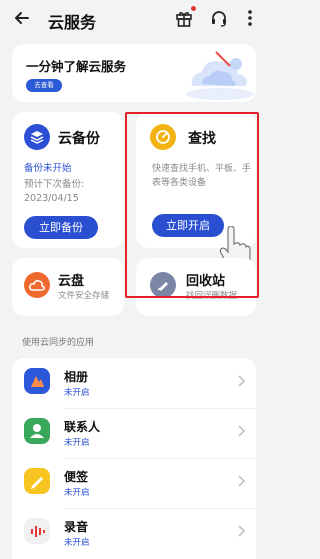 This screenshot has width=320, height=559. I want to click on intro-banner: 一分钟了解云服务 去查看, so click(134, 73).